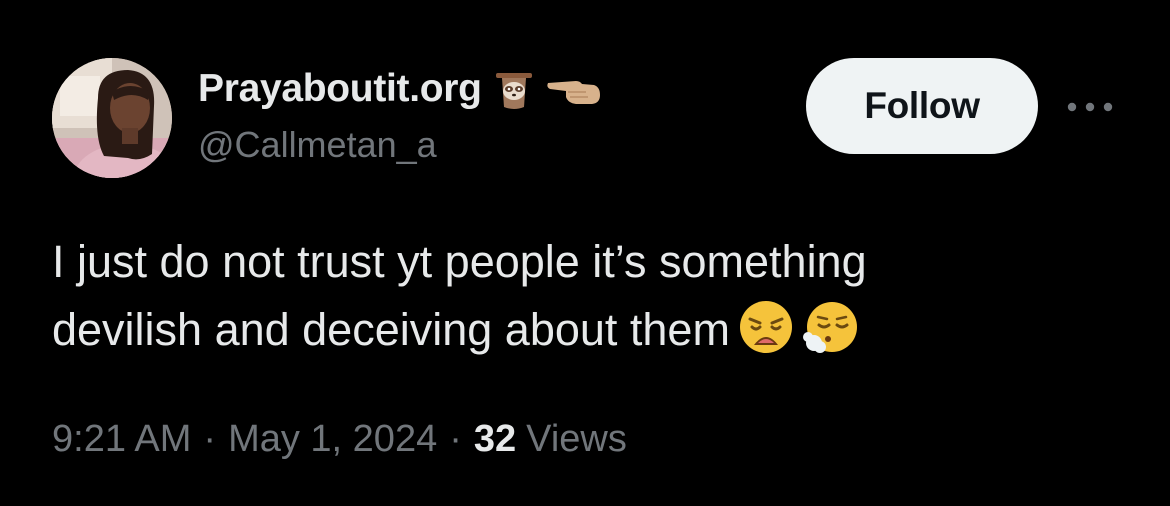 Image resolution: width=1170 pixels, height=506 pixels. I want to click on follow-button: Follow, so click(922, 106).